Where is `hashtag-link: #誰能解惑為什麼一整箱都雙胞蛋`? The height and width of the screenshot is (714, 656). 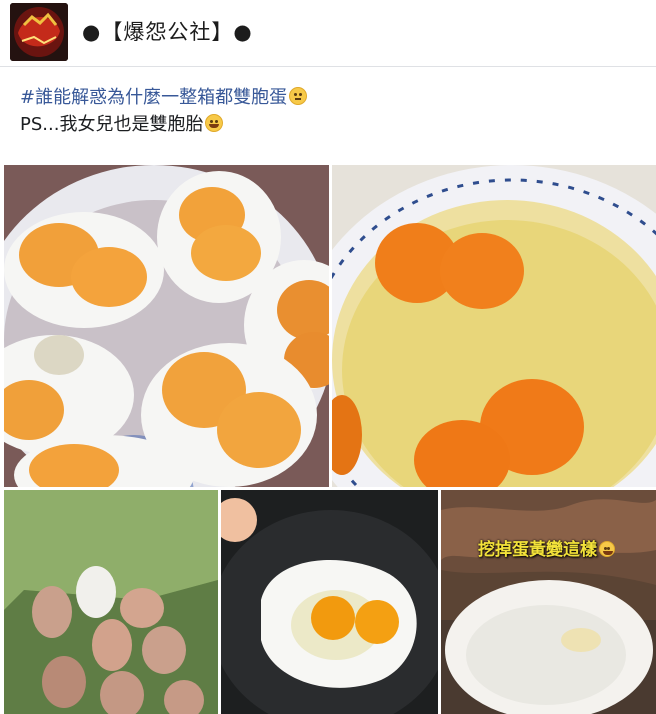
hashtag-link: #誰能解惑為什麼一整箱都雙胞蛋 is located at coordinates (153, 97).